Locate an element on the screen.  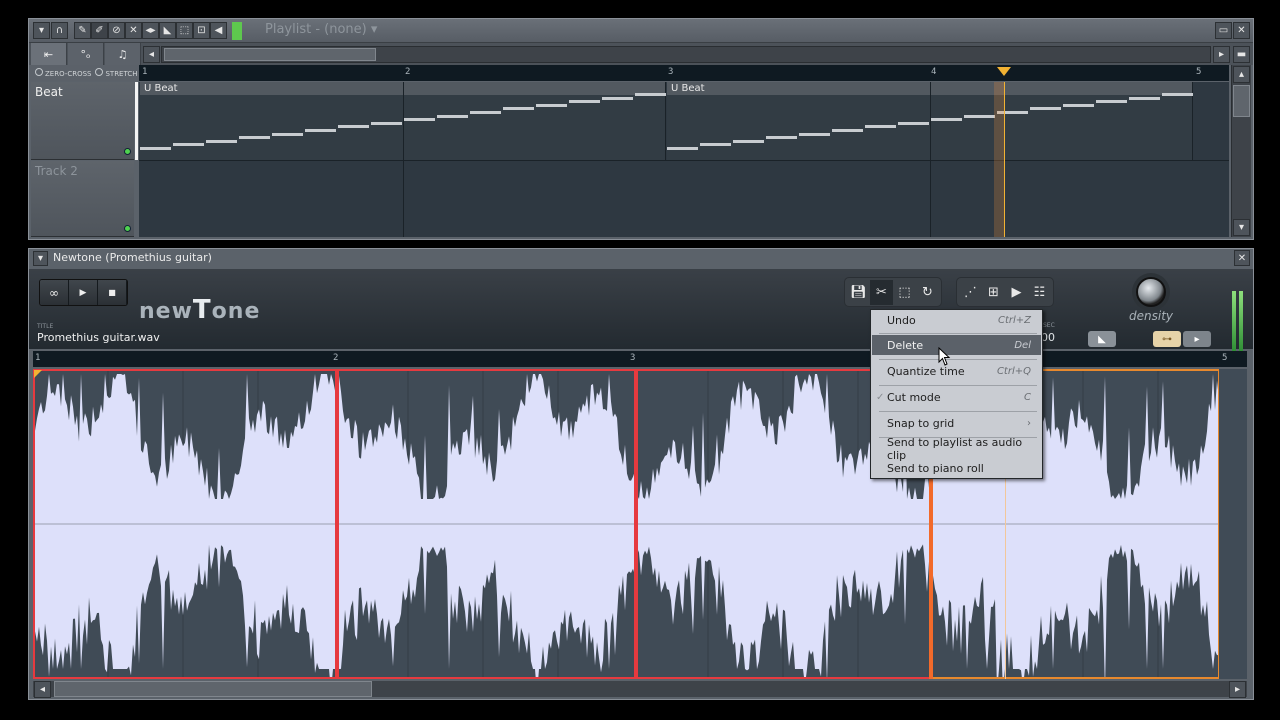
loop-button: ∞ is located at coordinates (54, 292).